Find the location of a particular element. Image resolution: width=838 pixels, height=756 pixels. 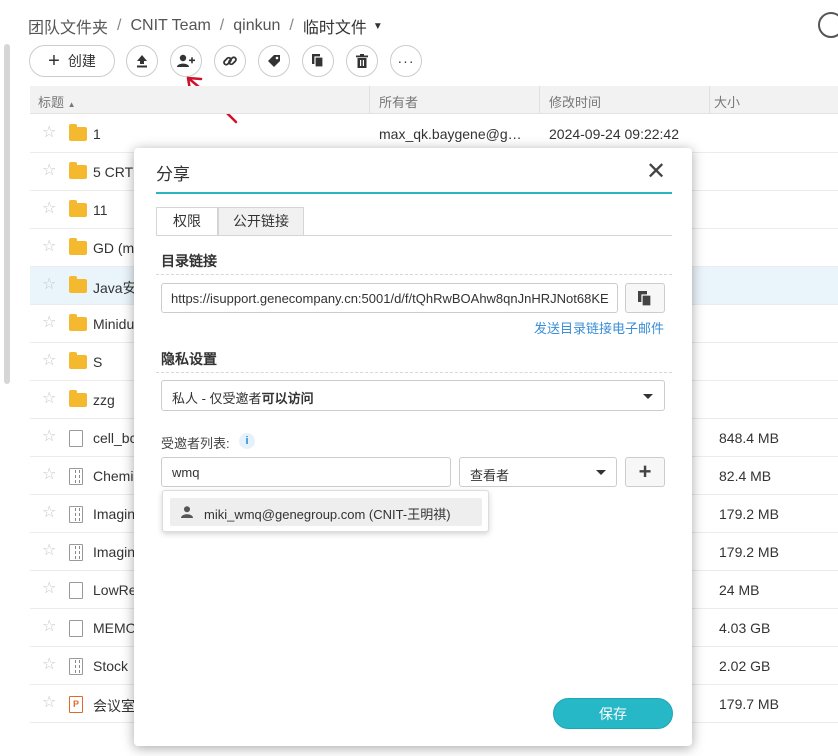

file-name: Chemi is located at coordinates (113, 476).